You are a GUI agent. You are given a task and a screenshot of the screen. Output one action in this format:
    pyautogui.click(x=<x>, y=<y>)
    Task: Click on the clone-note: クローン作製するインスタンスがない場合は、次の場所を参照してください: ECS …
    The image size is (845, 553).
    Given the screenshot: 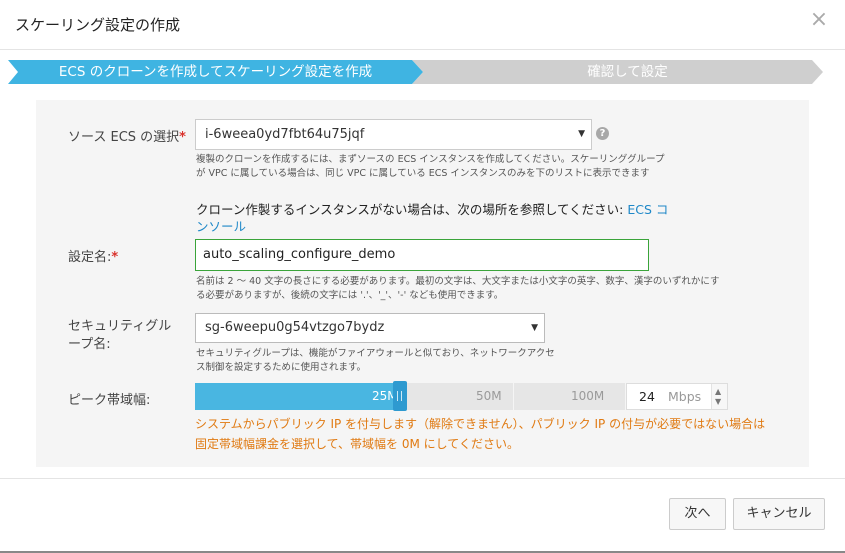 What is the action you would take?
    pyautogui.click(x=432, y=218)
    